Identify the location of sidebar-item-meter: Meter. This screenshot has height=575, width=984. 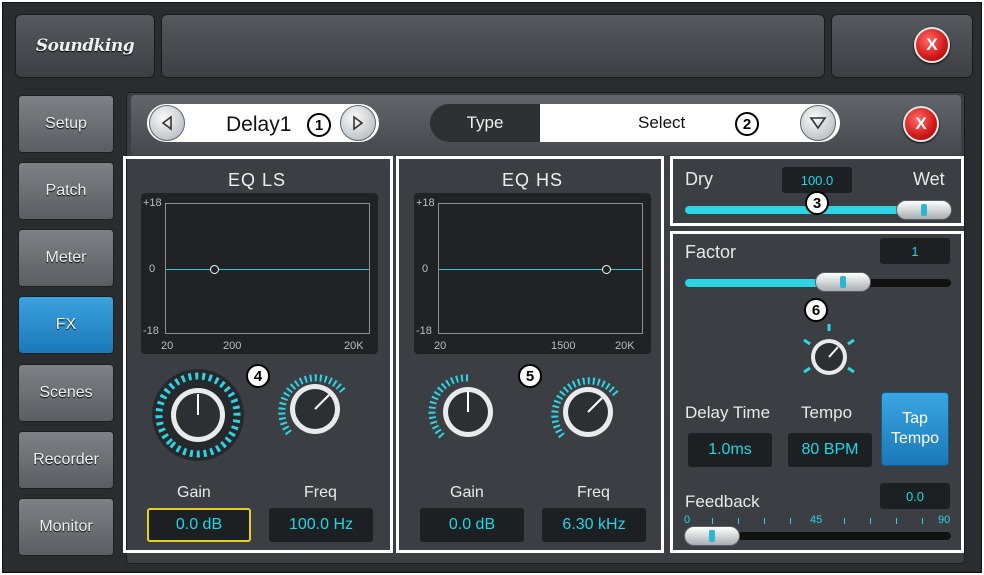
(66, 258).